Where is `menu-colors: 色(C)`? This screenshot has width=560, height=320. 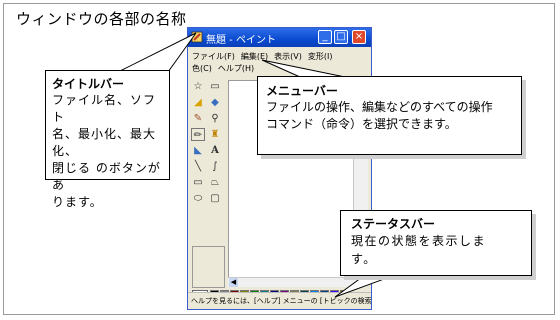 menu-colors: 色(C) is located at coordinates (202, 68).